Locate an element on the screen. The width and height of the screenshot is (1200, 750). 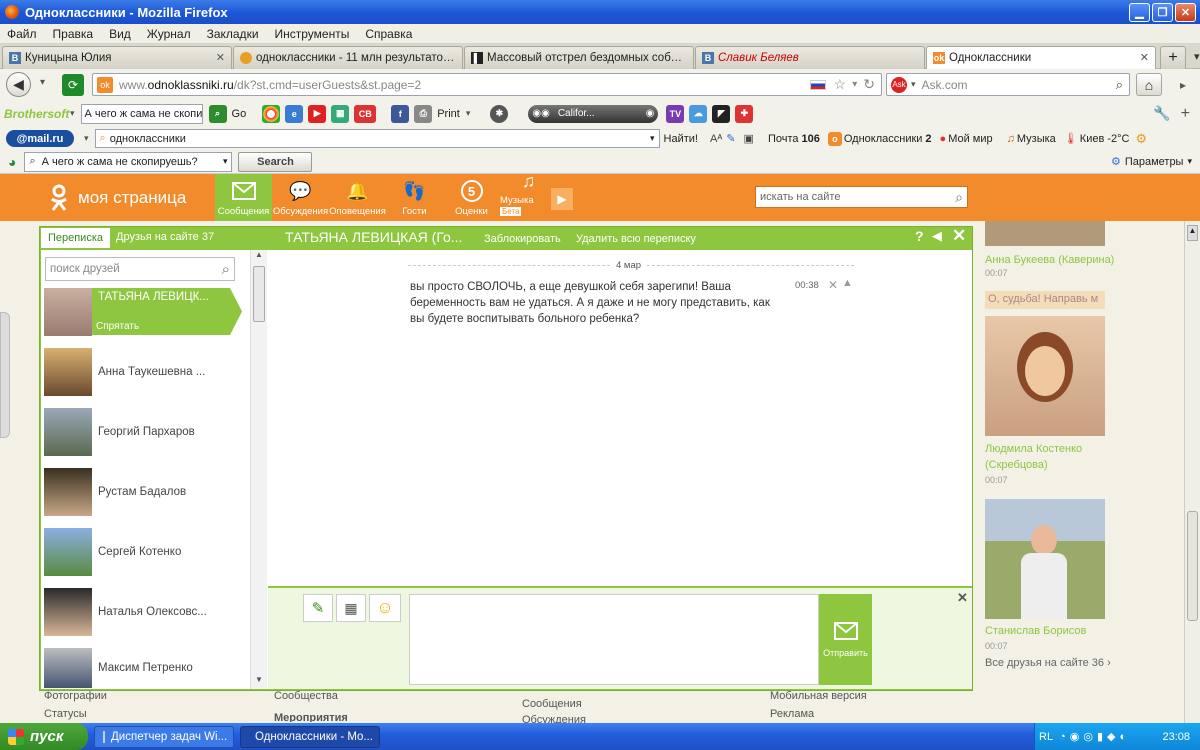
globe-icon: ◕ is located at coordinates (12, 162).